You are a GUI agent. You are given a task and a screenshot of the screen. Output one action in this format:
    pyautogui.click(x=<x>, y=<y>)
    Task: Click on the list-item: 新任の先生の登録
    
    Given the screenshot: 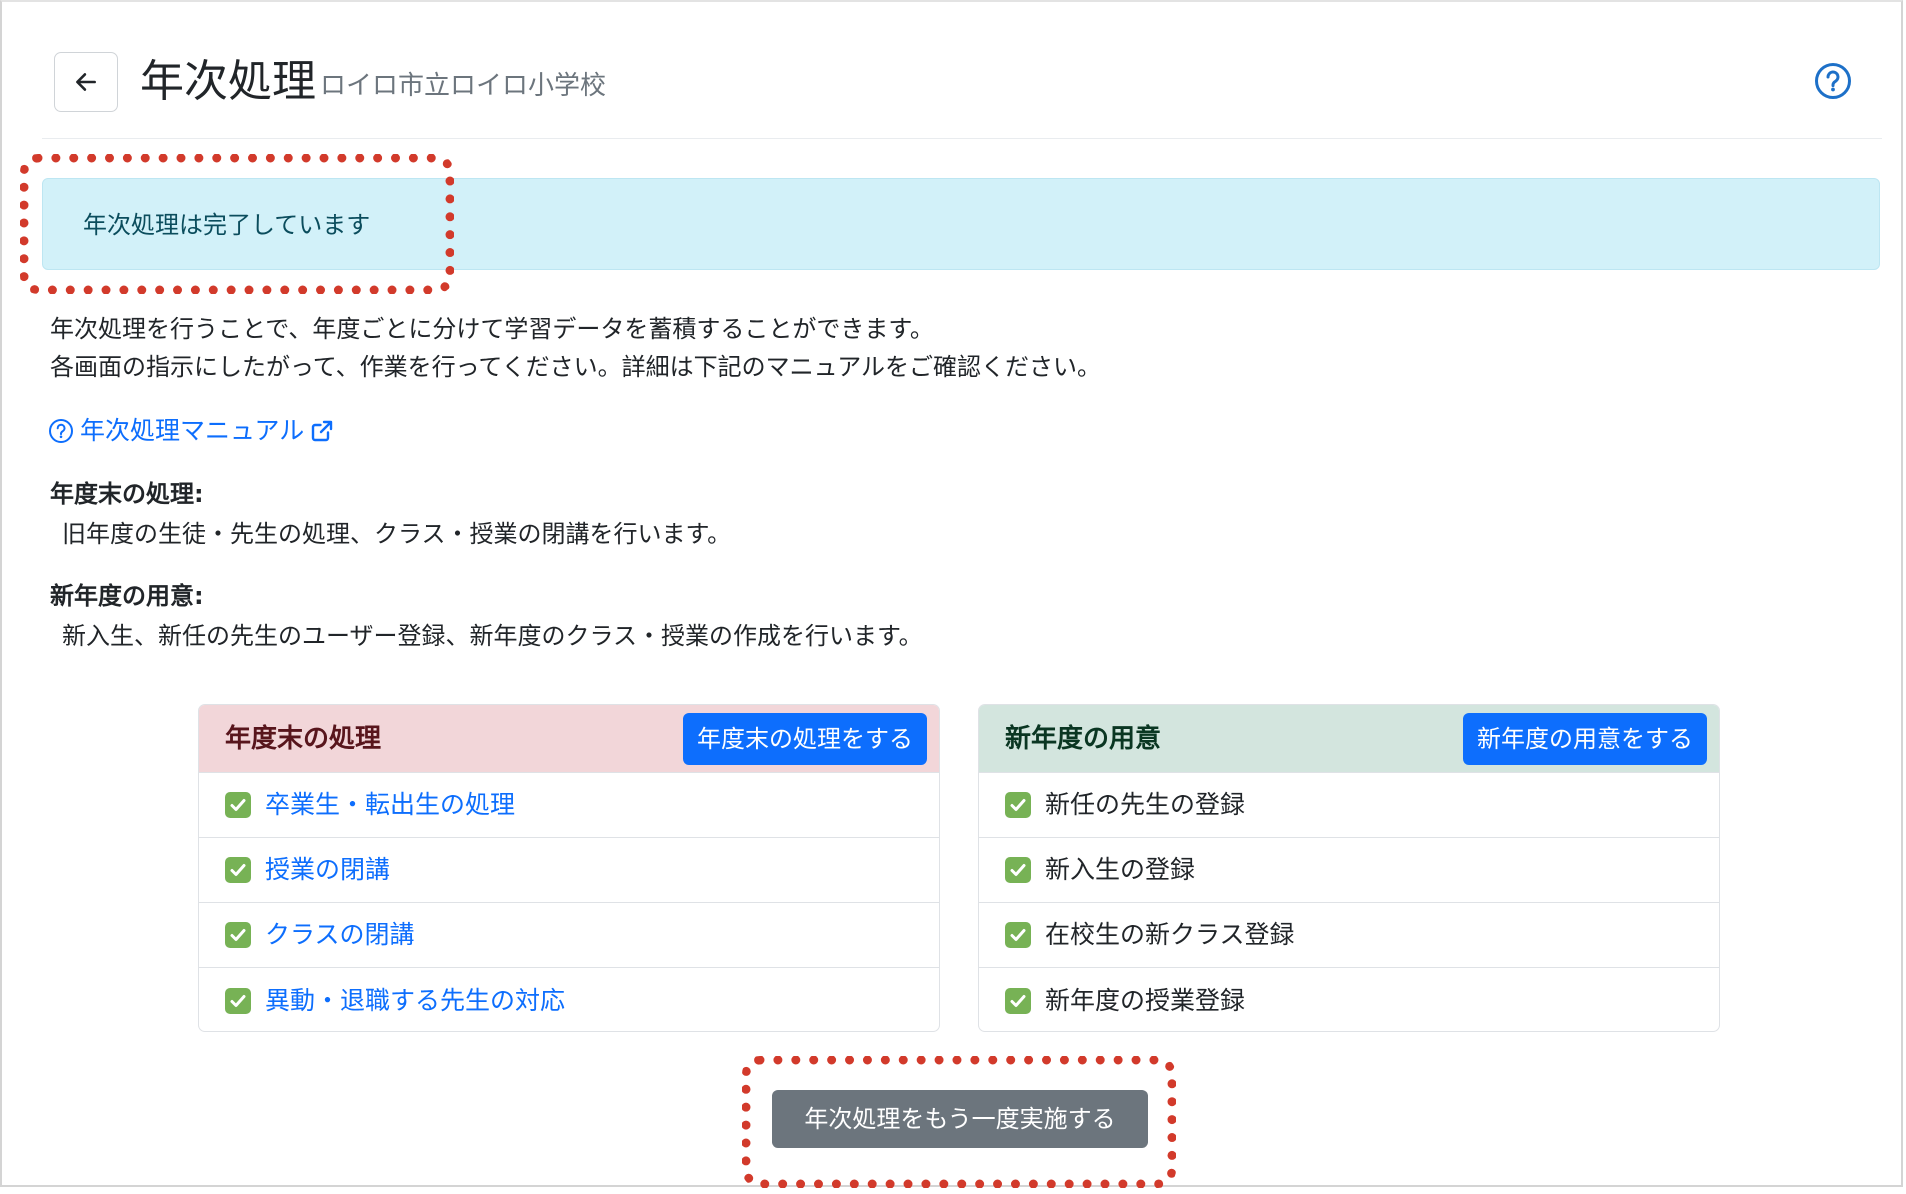 What is the action you would take?
    pyautogui.click(x=1349, y=805)
    